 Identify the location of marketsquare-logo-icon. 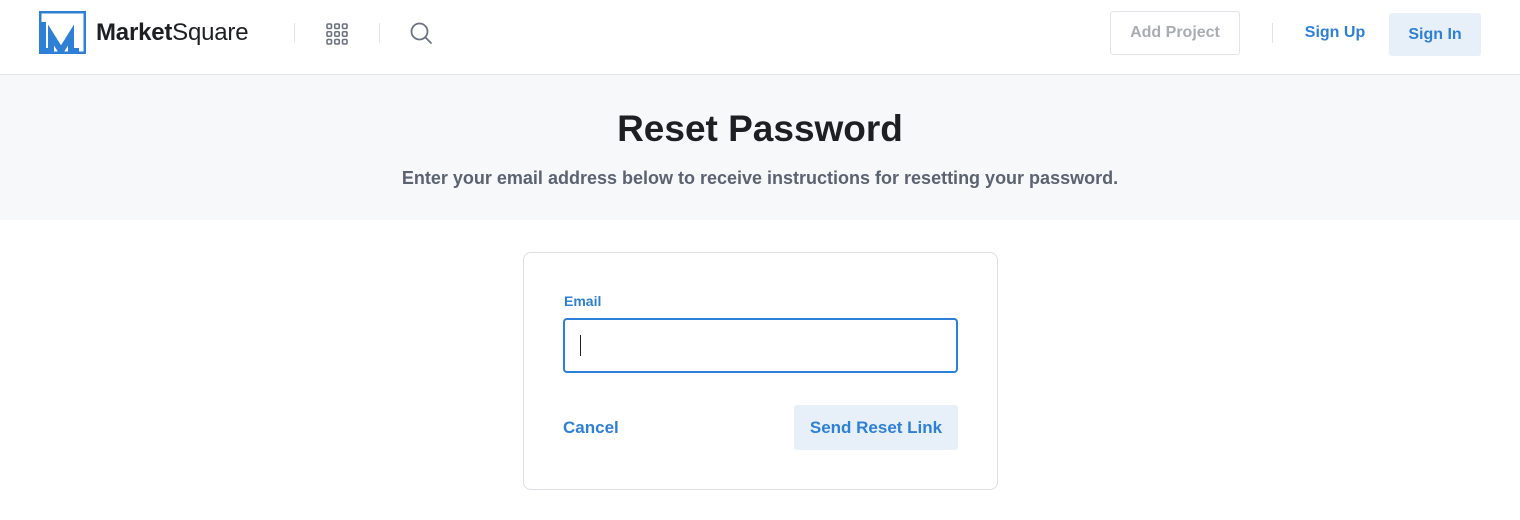
(62, 32).